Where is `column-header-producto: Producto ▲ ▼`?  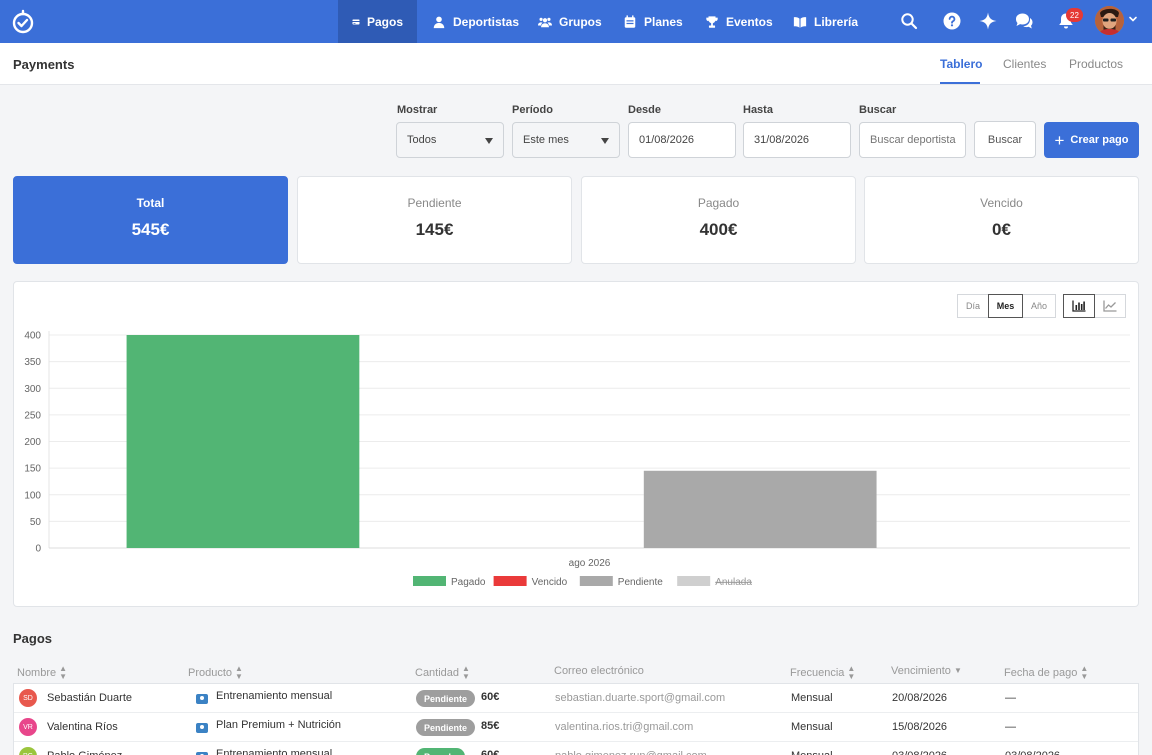 column-header-producto: Producto ▲ ▼ is located at coordinates (215, 673).